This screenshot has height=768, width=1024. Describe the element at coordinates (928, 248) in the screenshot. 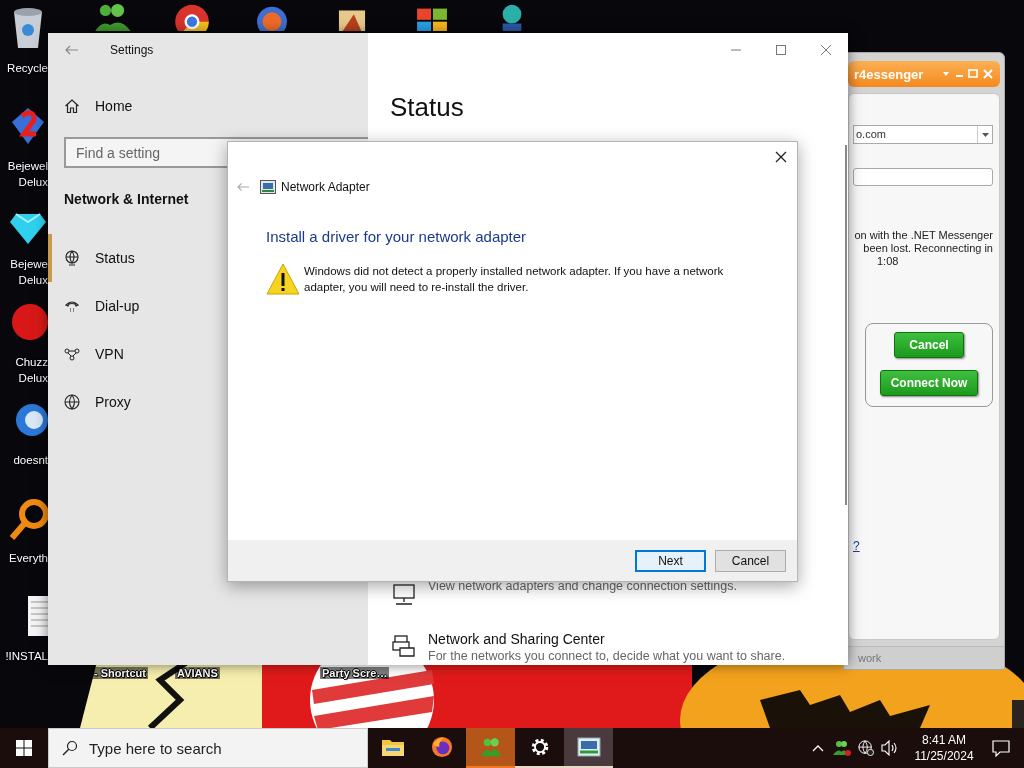

I see `status-message: been lost. Reconnecting in` at that location.